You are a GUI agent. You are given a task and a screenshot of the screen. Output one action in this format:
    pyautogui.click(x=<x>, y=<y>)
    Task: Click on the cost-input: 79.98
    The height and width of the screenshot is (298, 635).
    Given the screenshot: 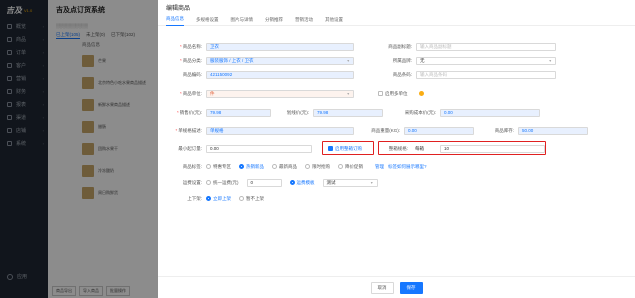 What is the action you would take?
    pyautogui.click(x=348, y=112)
    